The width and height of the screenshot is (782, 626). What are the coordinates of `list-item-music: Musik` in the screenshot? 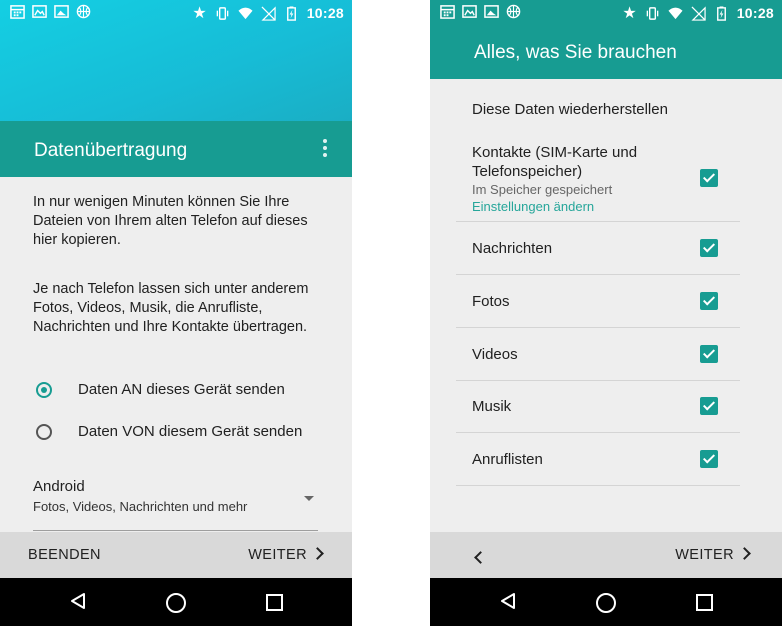 It's located at (598, 406).